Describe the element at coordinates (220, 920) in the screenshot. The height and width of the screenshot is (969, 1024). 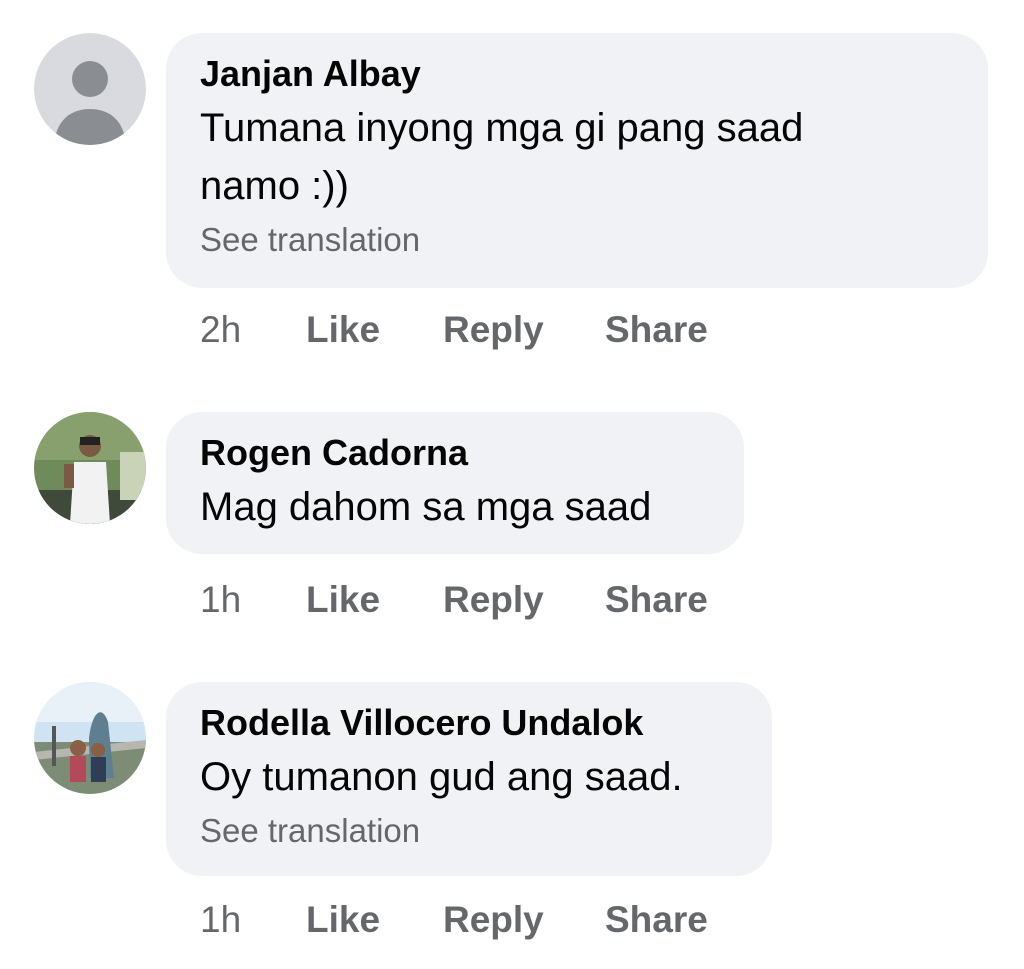
I see `comment-timestamp: 1h` at that location.